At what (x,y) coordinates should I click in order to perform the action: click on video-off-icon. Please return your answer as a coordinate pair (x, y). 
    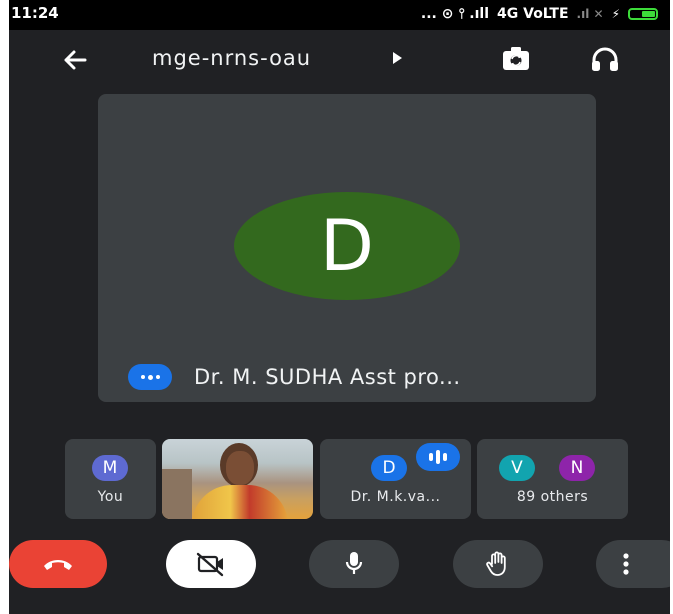
    Looking at the image, I should click on (210, 564).